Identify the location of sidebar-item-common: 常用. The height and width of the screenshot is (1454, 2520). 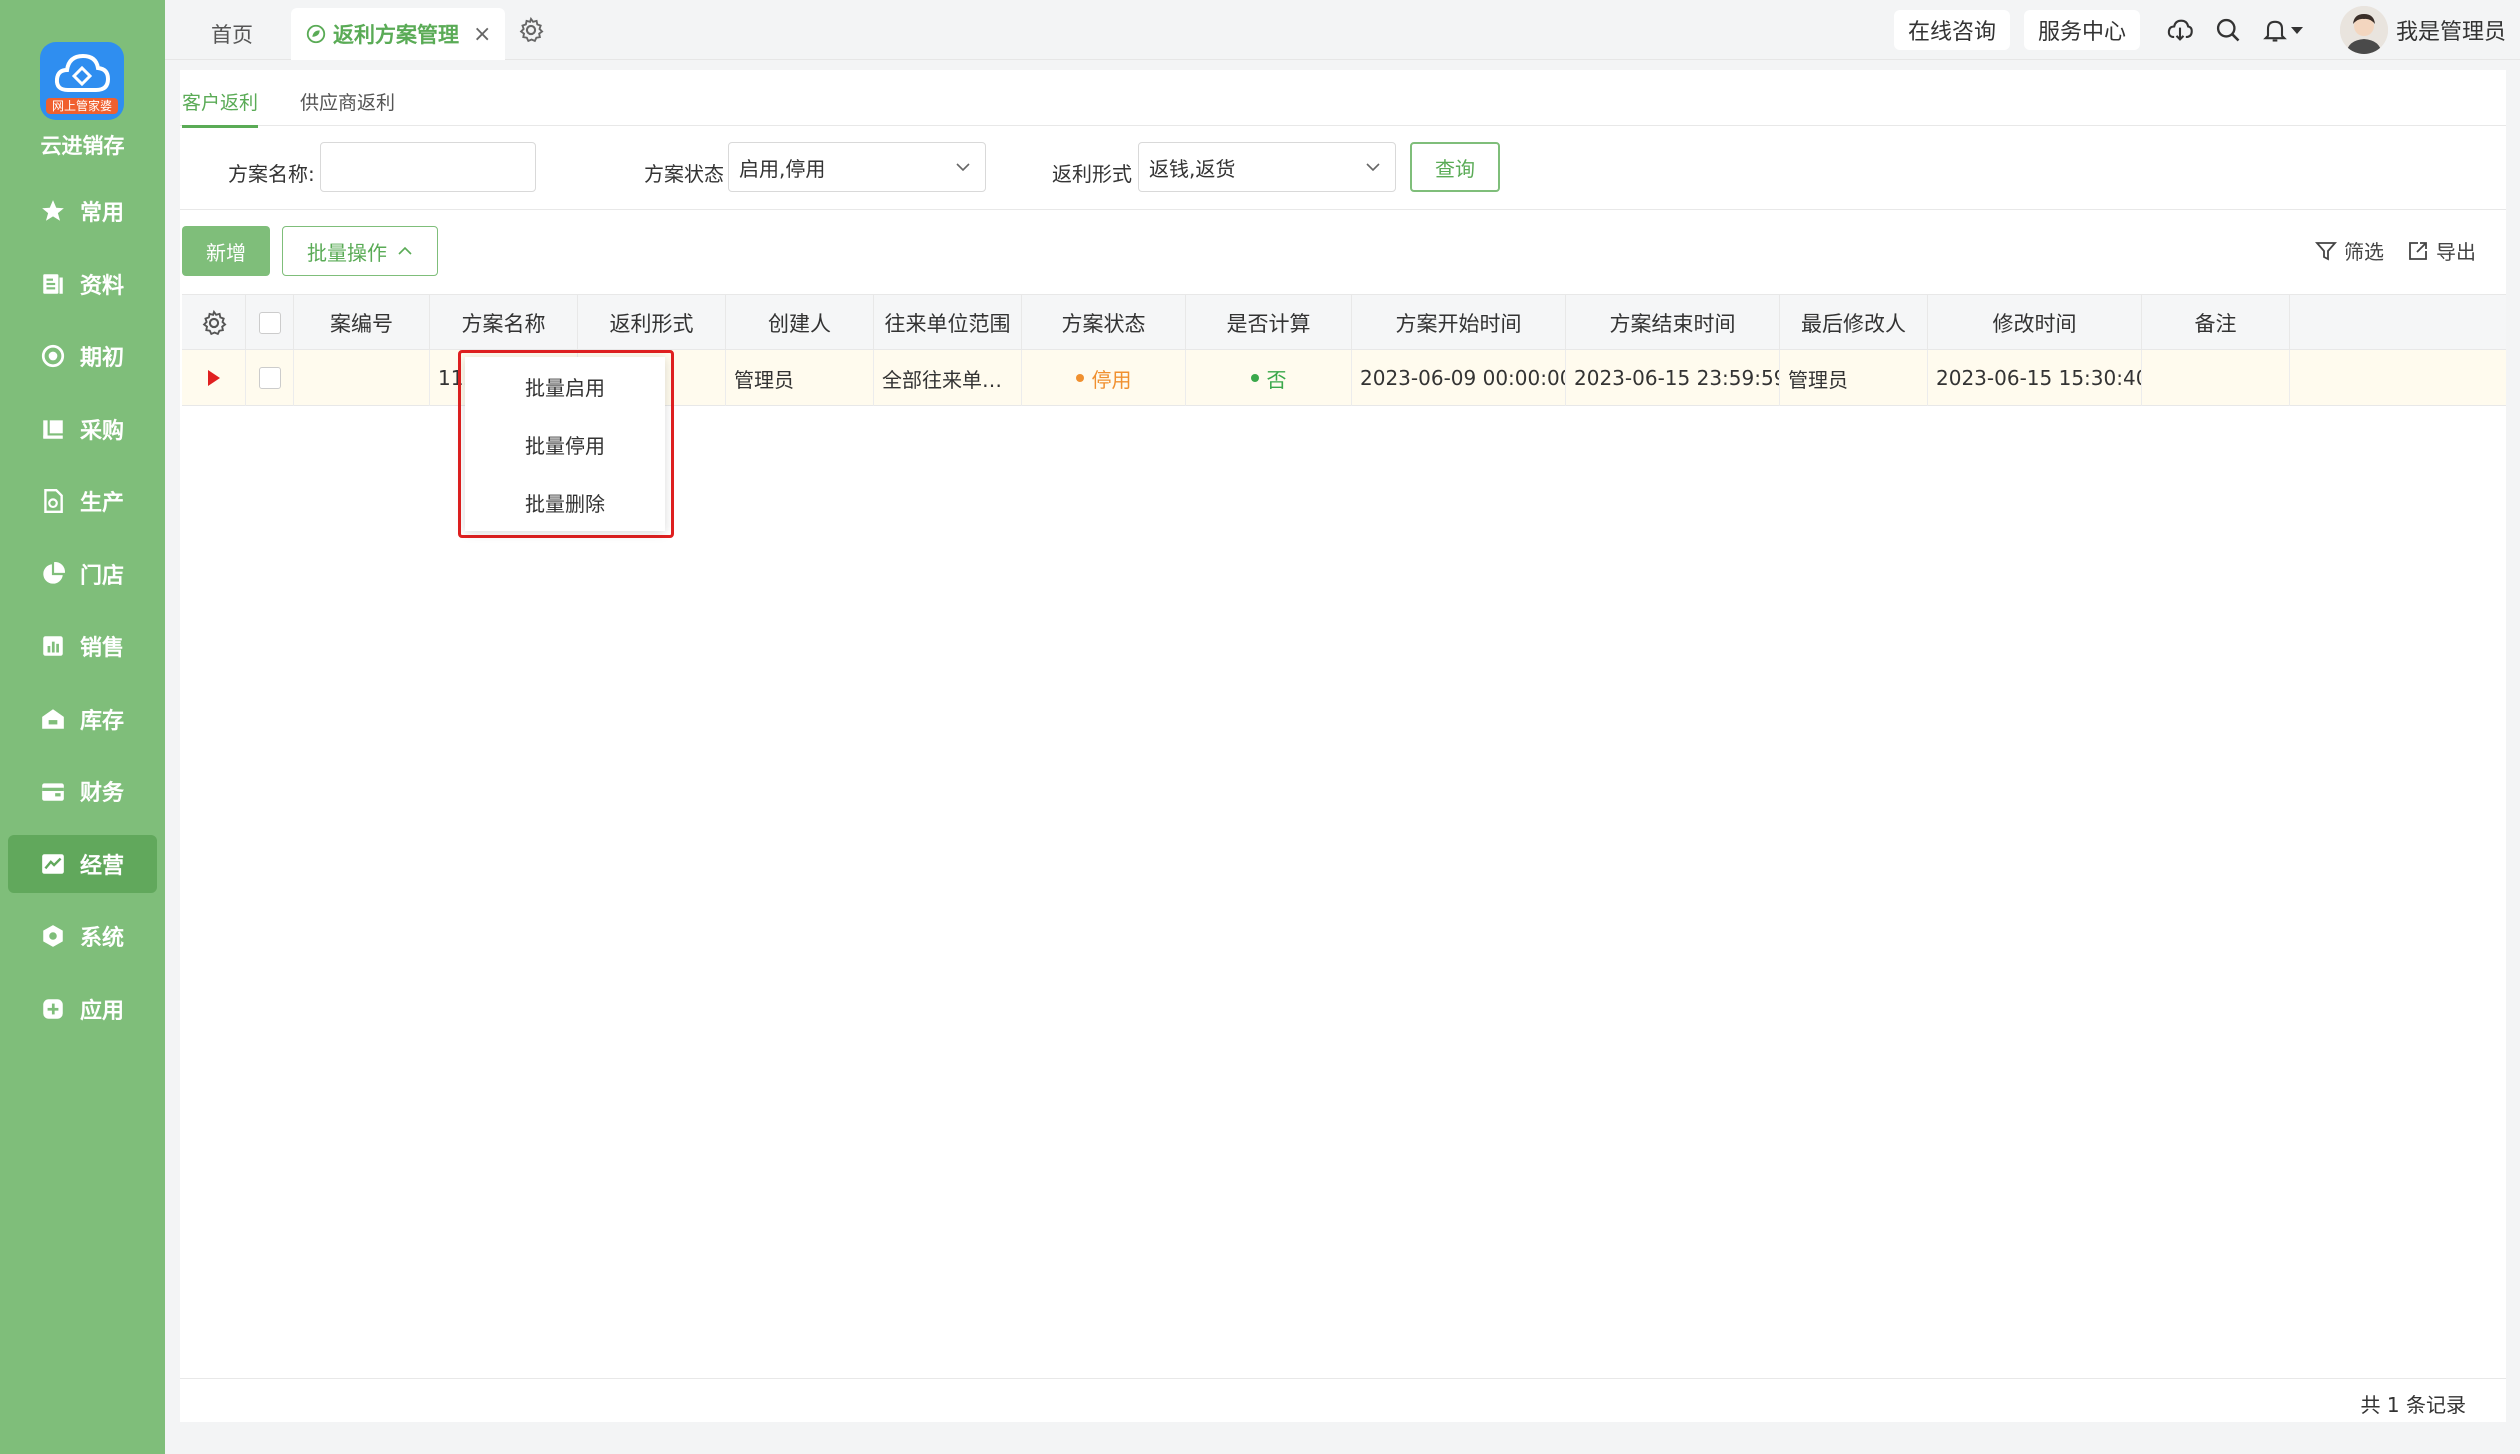
(82, 211).